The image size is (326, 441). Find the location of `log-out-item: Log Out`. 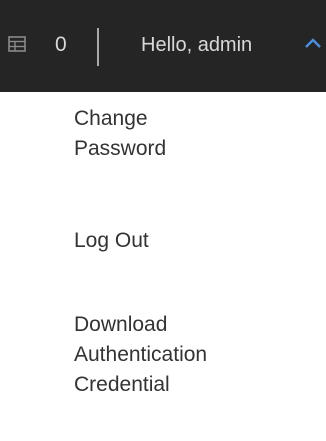

log-out-item: Log Out is located at coordinates (194, 241).